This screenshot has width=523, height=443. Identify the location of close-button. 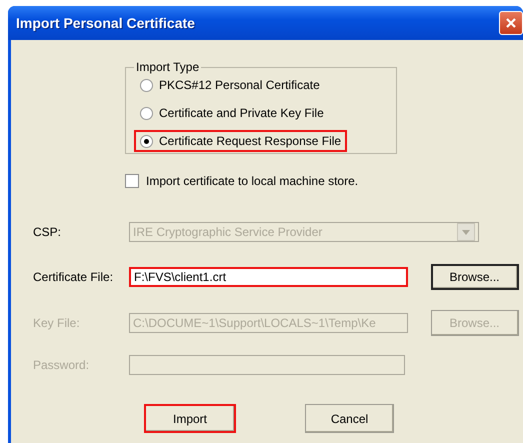
(511, 23).